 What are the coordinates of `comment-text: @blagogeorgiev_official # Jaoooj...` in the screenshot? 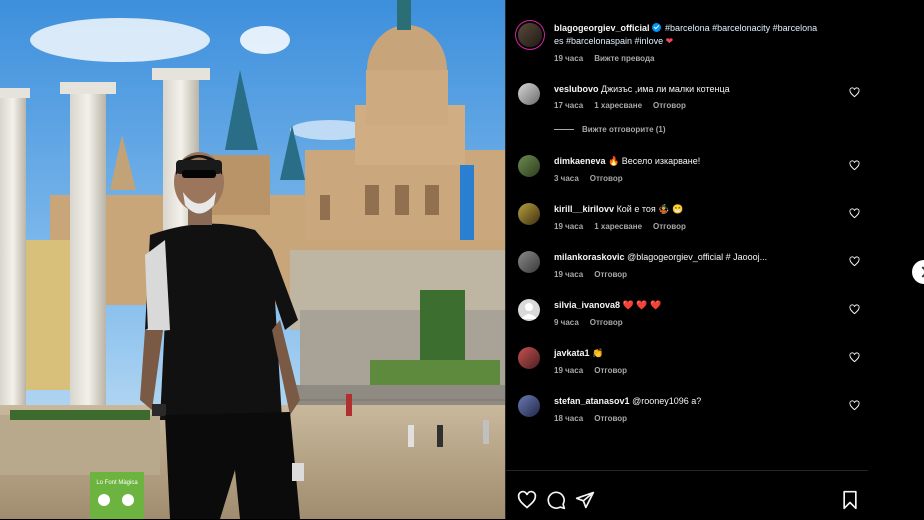 It's located at (697, 257).